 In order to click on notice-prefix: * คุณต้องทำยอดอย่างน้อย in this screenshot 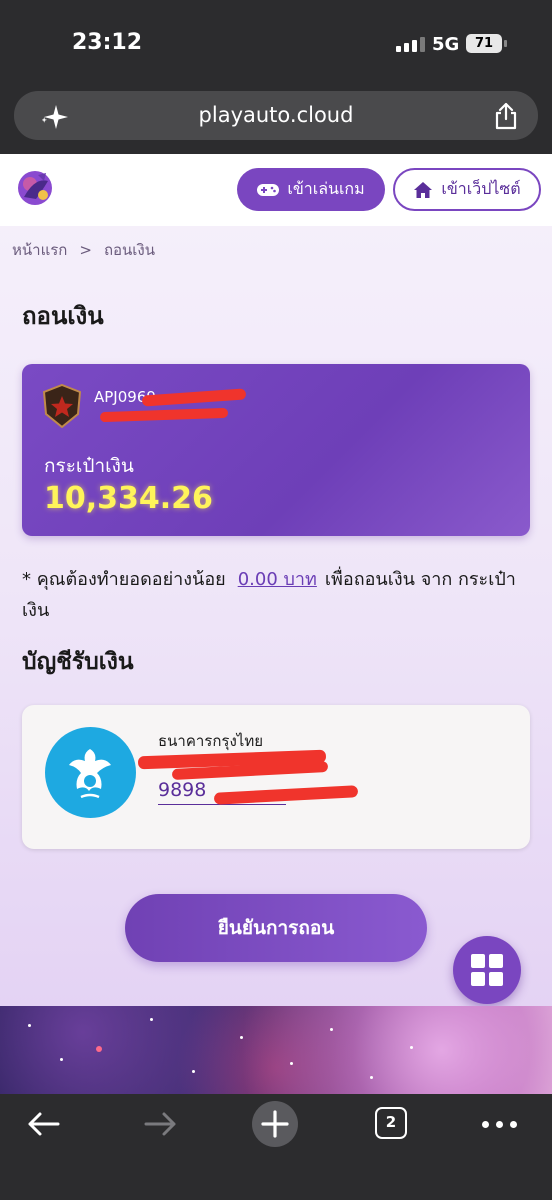, I will do `click(124, 579)`.